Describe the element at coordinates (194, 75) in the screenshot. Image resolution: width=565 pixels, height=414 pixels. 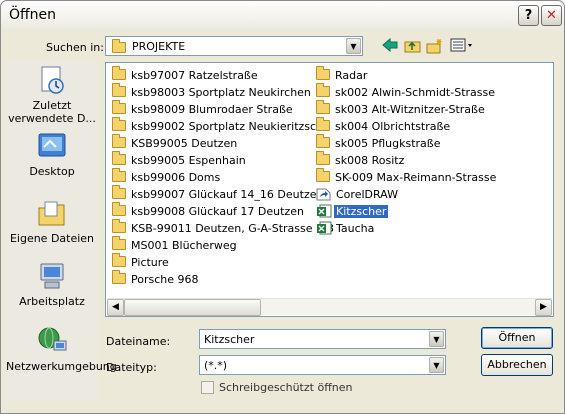
I see `file-item-label: ksb97007 Ratzelstraße` at that location.